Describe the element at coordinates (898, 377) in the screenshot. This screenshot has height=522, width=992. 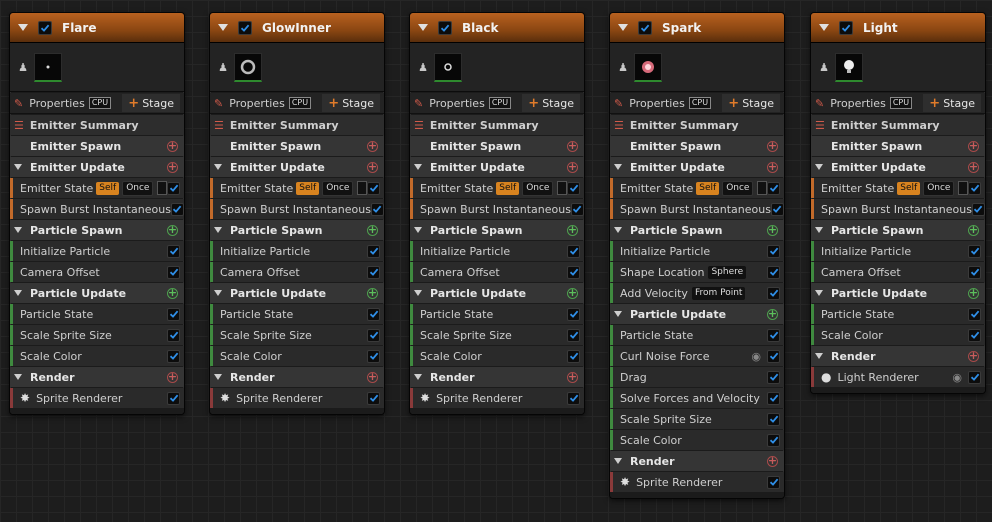
I see `renderer-row: ● Light Renderer ◉` at that location.